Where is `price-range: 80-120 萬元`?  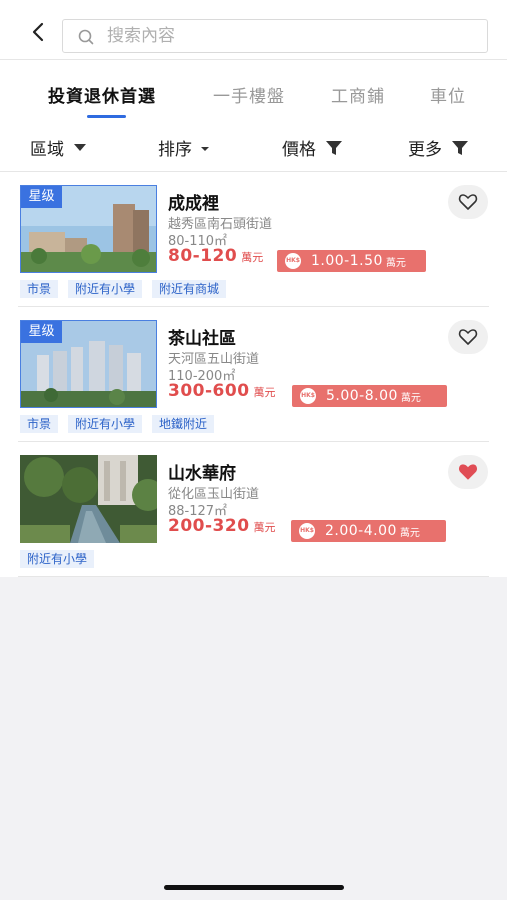
price-range: 80-120 萬元 is located at coordinates (215, 256).